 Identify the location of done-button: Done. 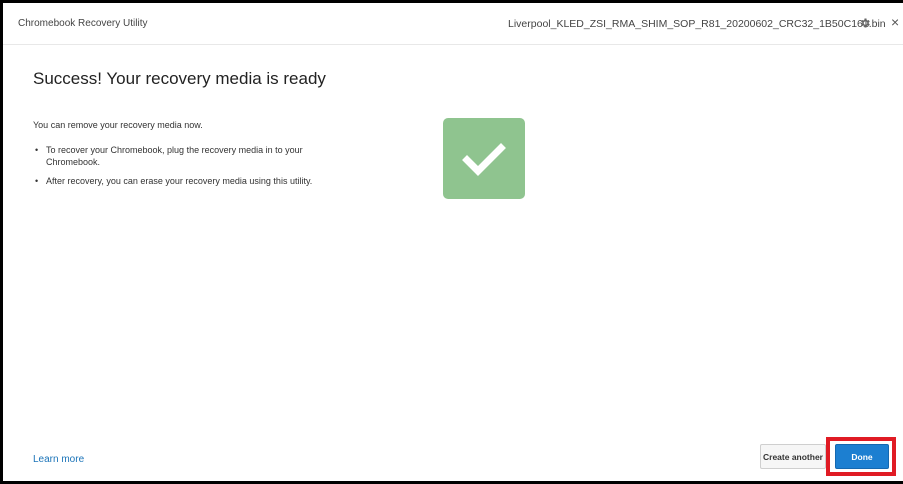
(862, 456).